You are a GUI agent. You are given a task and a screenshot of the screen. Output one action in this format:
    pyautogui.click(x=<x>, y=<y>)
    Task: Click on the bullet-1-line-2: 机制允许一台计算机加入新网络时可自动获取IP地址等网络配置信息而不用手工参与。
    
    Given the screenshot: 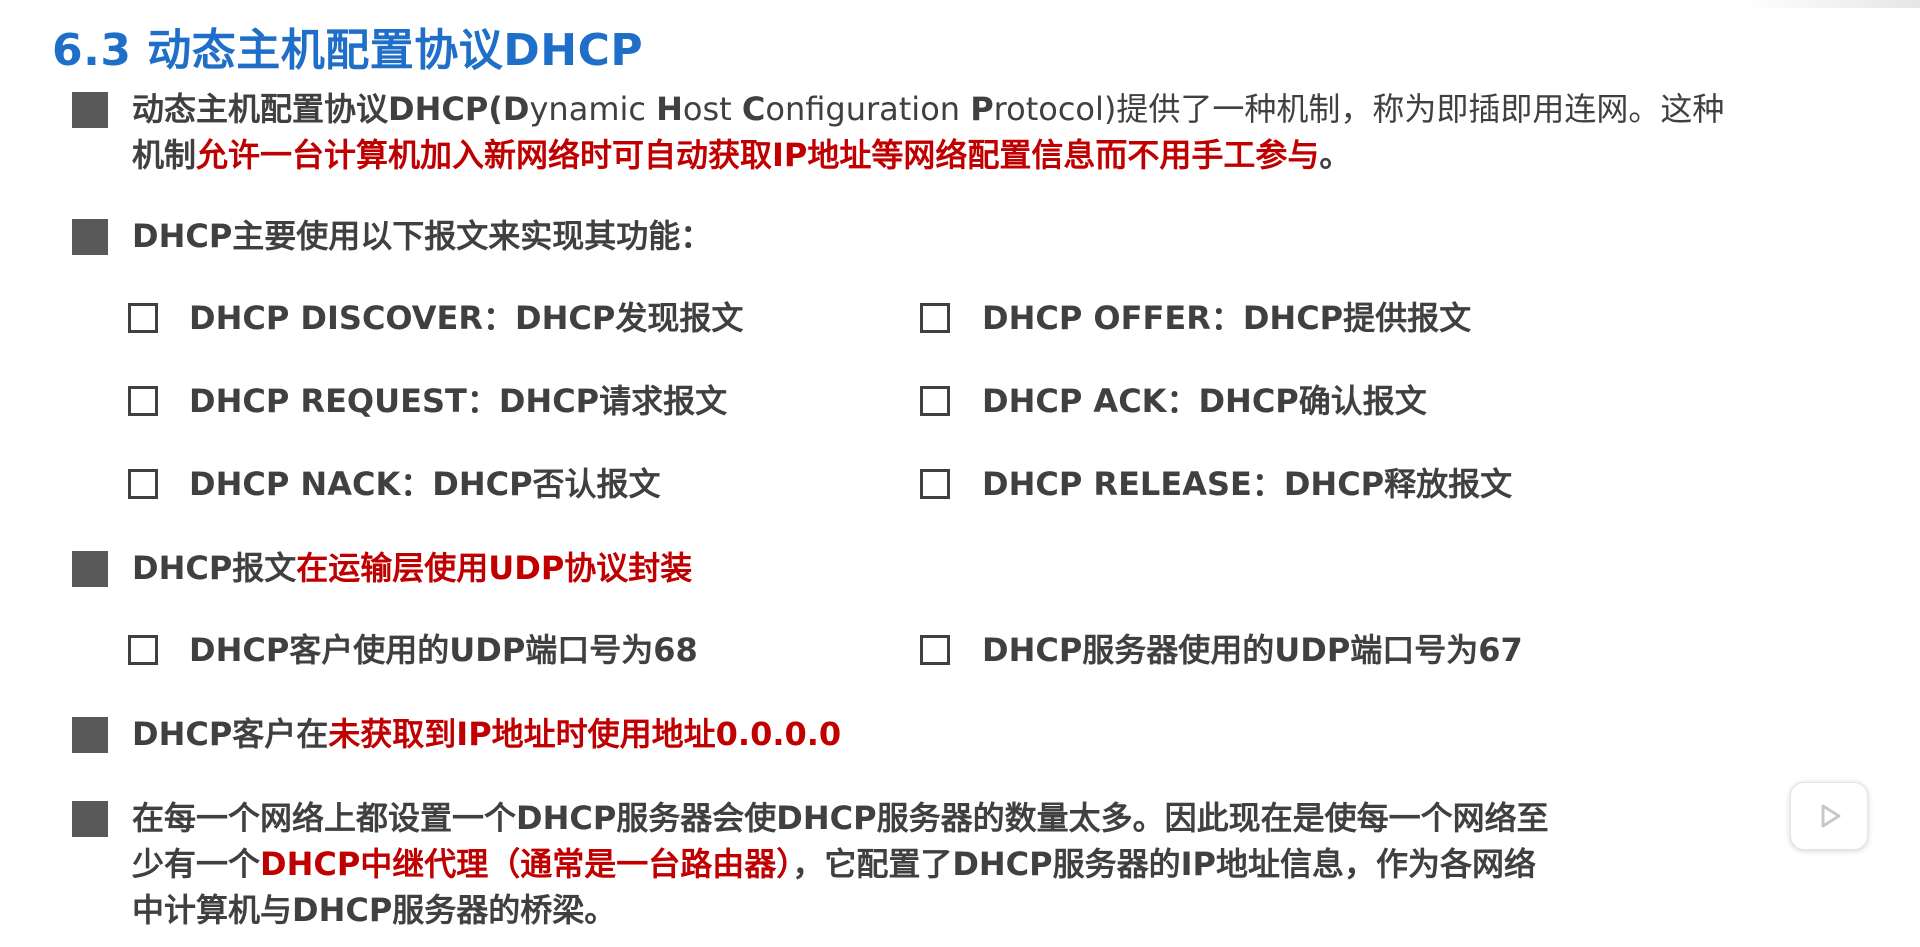 What is the action you would take?
    pyautogui.click(x=741, y=155)
    